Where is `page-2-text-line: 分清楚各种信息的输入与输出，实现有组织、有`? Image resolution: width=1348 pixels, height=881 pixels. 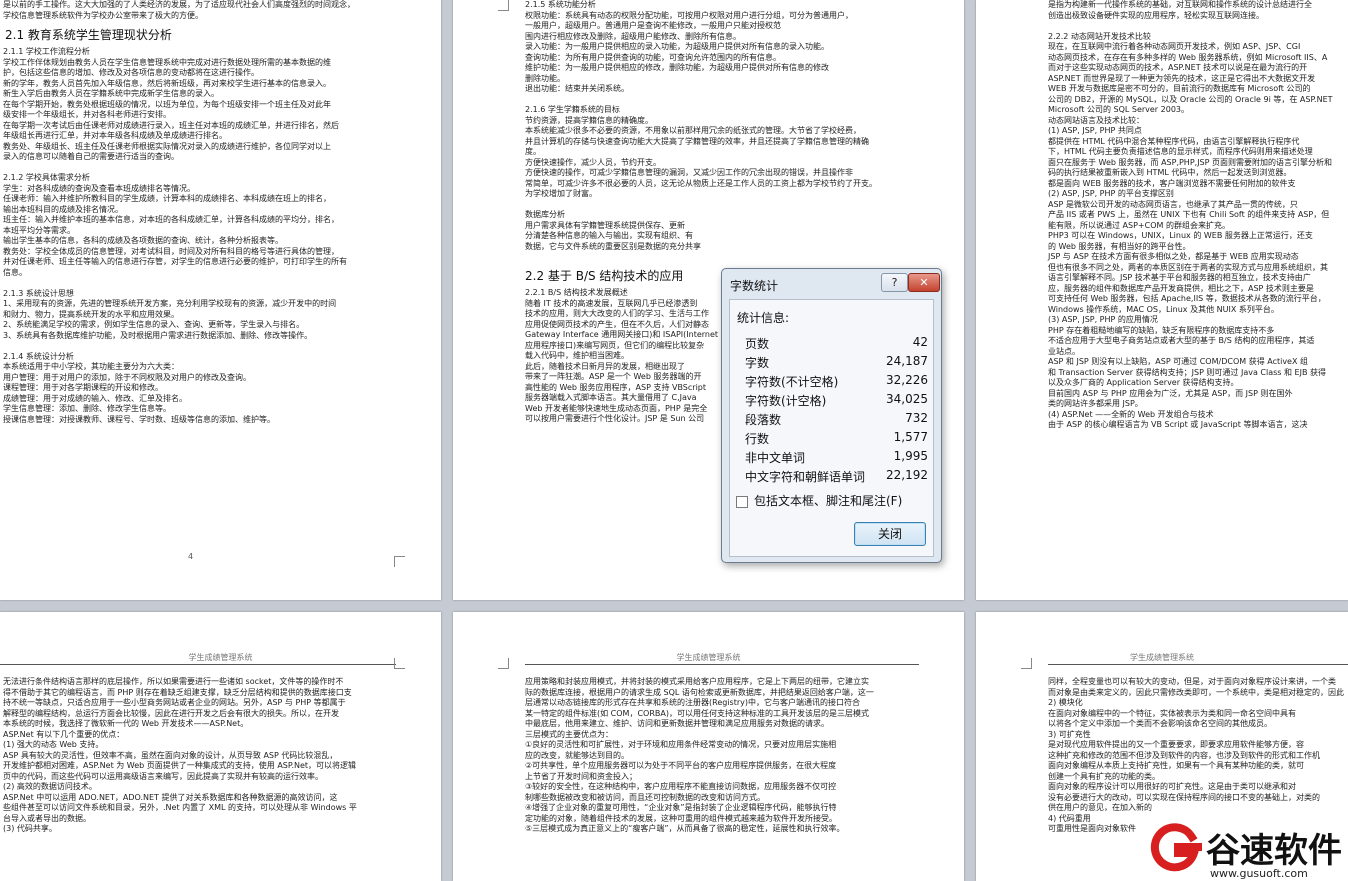
page-2-text-line: 分清楚各种信息的输入与输出，实现有组织、有 is located at coordinates (609, 235).